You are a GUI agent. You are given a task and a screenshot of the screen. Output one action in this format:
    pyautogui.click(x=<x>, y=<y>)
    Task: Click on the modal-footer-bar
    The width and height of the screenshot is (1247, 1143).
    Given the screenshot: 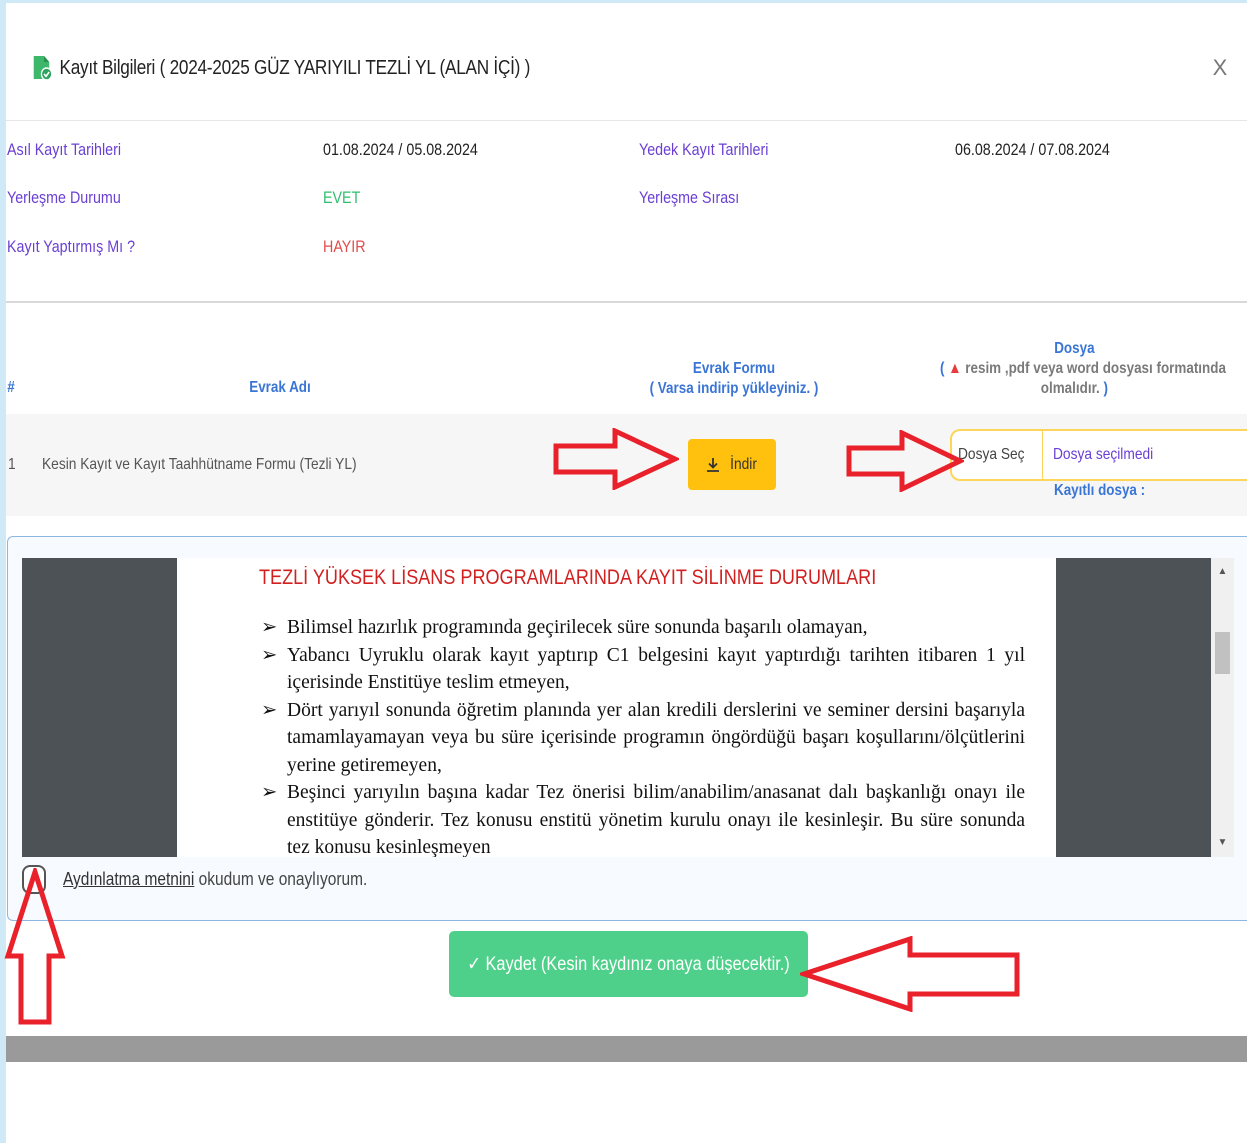 What is the action you would take?
    pyautogui.click(x=626, y=1049)
    